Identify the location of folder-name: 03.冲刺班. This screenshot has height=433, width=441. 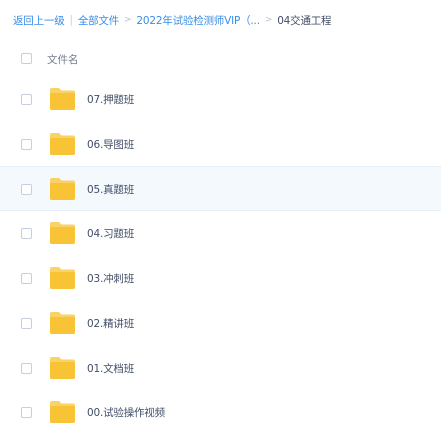
(110, 278).